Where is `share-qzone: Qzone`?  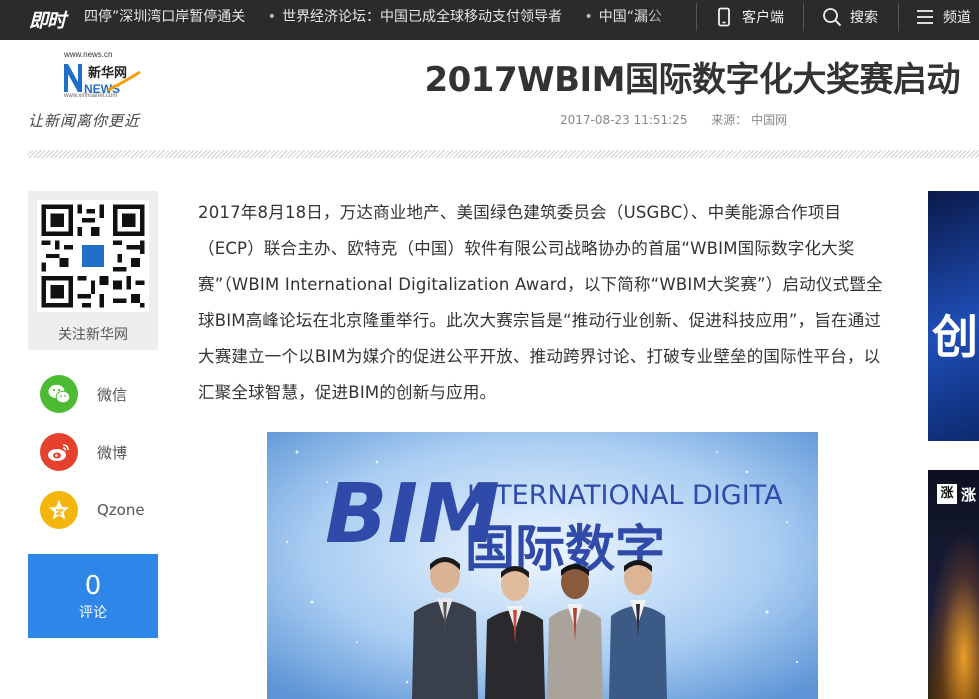 share-qzone: Qzone is located at coordinates (92, 510).